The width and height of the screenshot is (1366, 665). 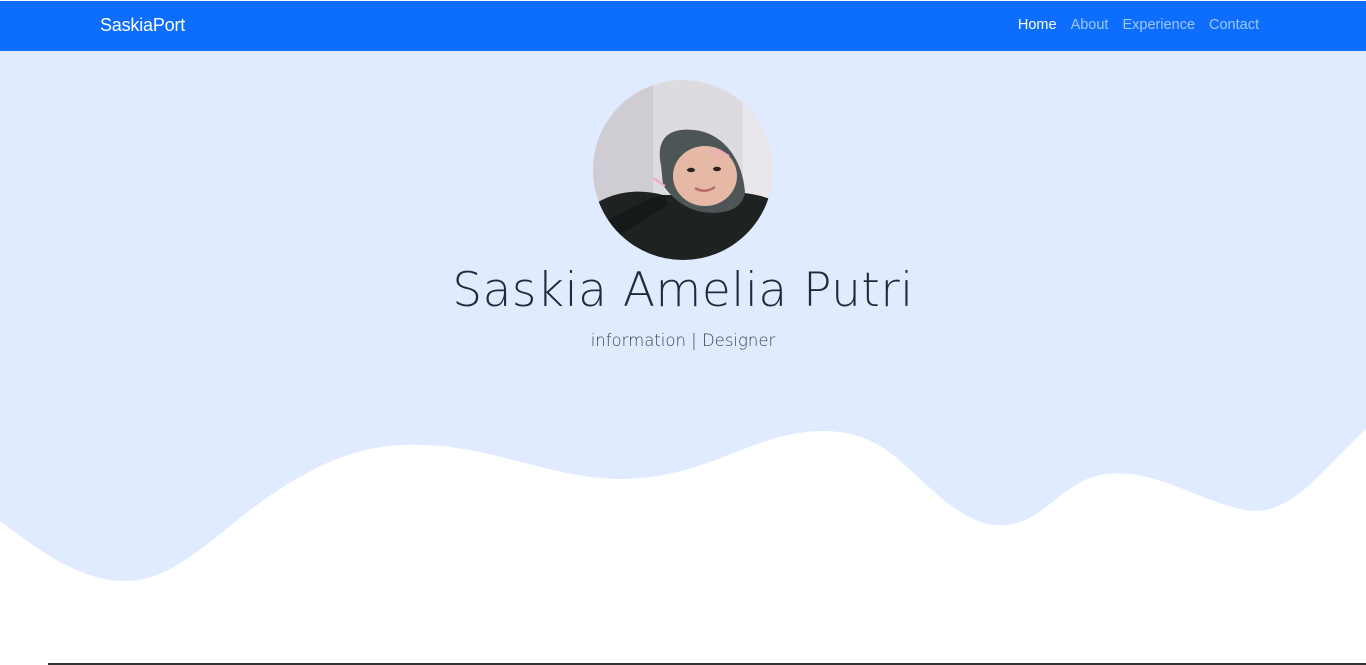 What do you see at coordinates (683, 340) in the screenshot?
I see `hero-subtitle: information | Designer` at bounding box center [683, 340].